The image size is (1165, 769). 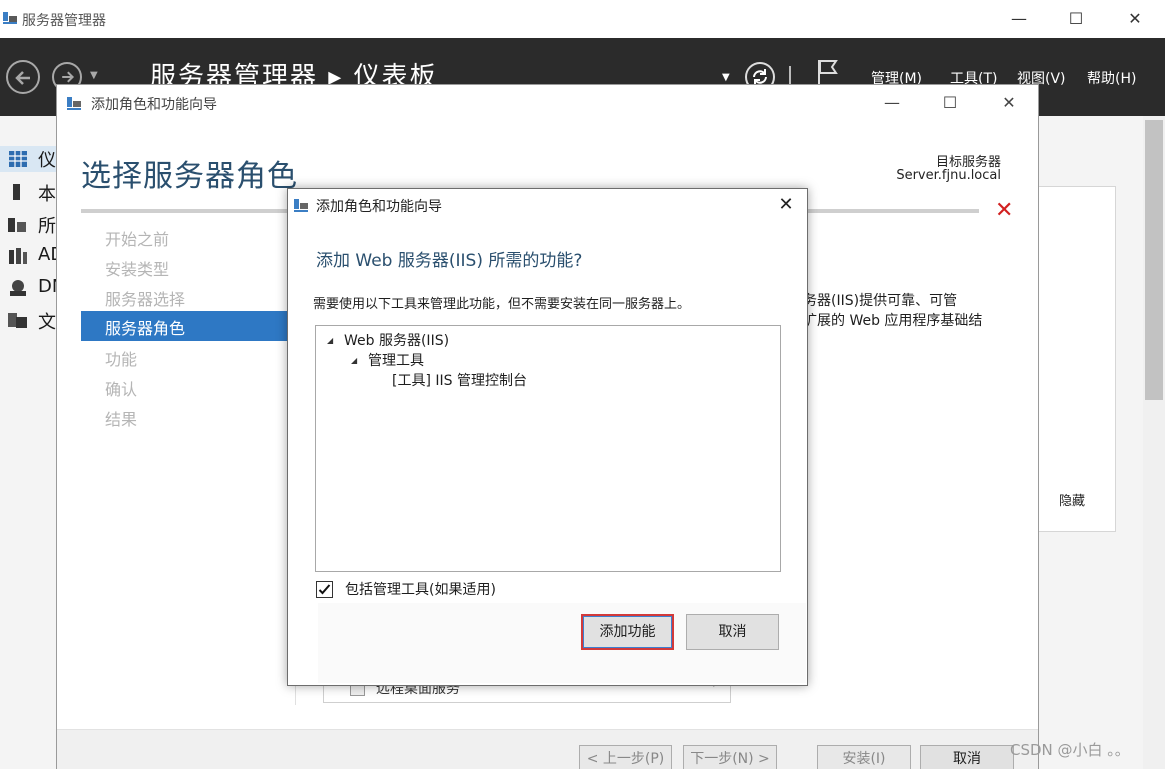 What do you see at coordinates (32, 442) in the screenshot?
I see `server-manager-sidebar: 仪 本 所 AD DN 文` at bounding box center [32, 442].